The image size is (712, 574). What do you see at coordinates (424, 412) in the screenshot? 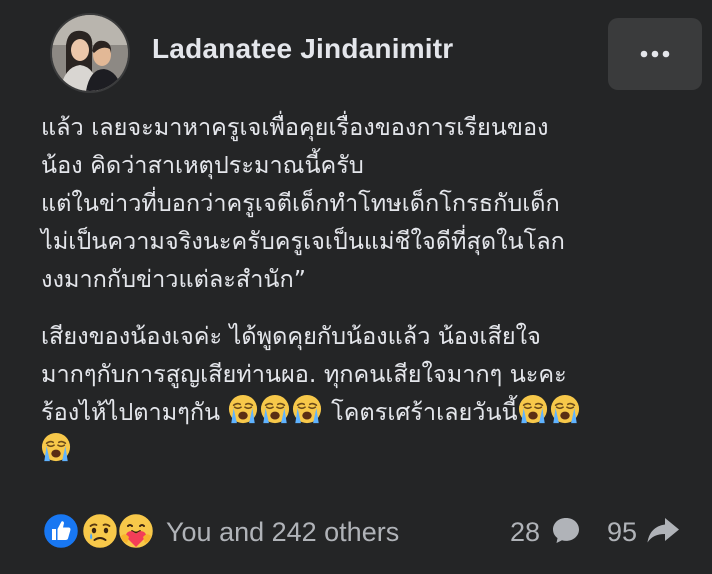
I see `post-text-segment: โคตรเศร้าเลยวันนี้` at bounding box center [424, 412].